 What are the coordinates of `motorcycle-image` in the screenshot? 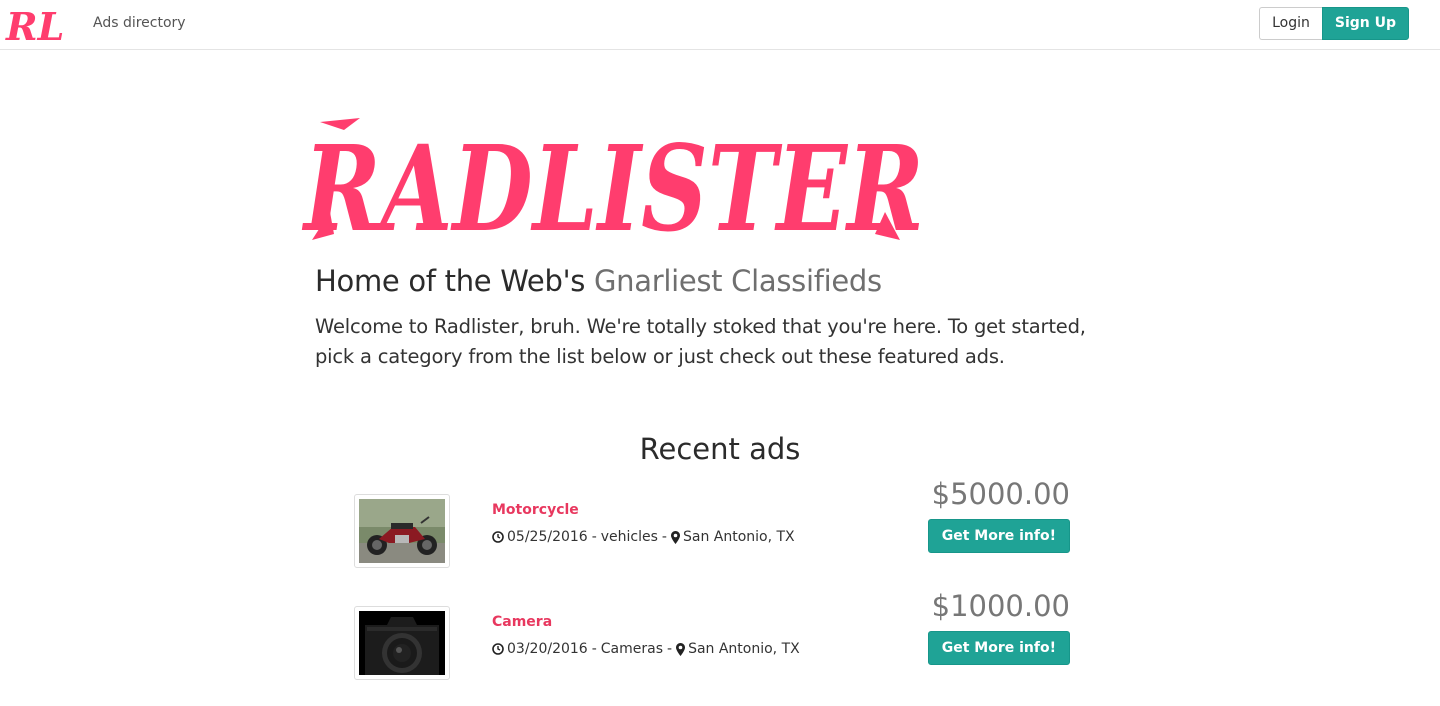 It's located at (402, 531).